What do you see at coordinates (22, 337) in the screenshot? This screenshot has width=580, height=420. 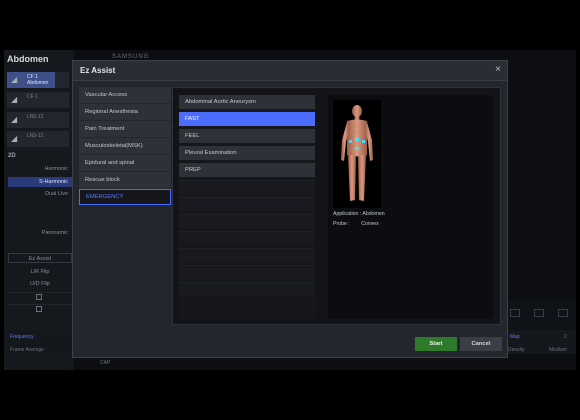 I see `frequency-label: Frequency` at bounding box center [22, 337].